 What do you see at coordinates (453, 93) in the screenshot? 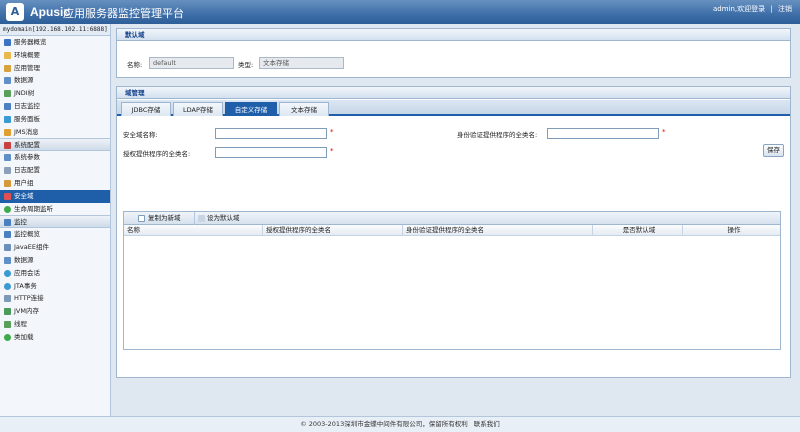
I see `domain-management-title: 域管理` at bounding box center [453, 93].